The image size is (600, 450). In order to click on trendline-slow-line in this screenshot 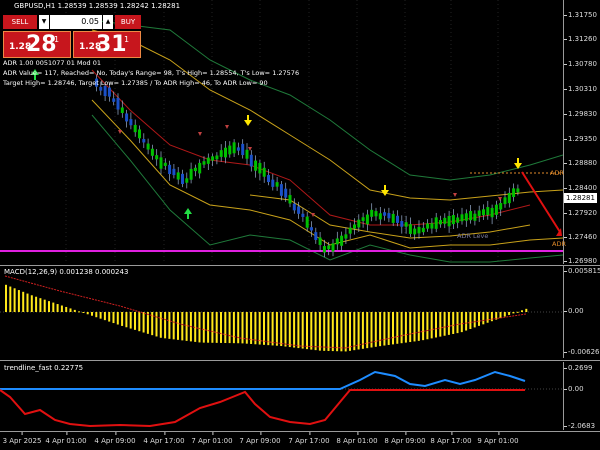, I will do `click(262, 408)`.